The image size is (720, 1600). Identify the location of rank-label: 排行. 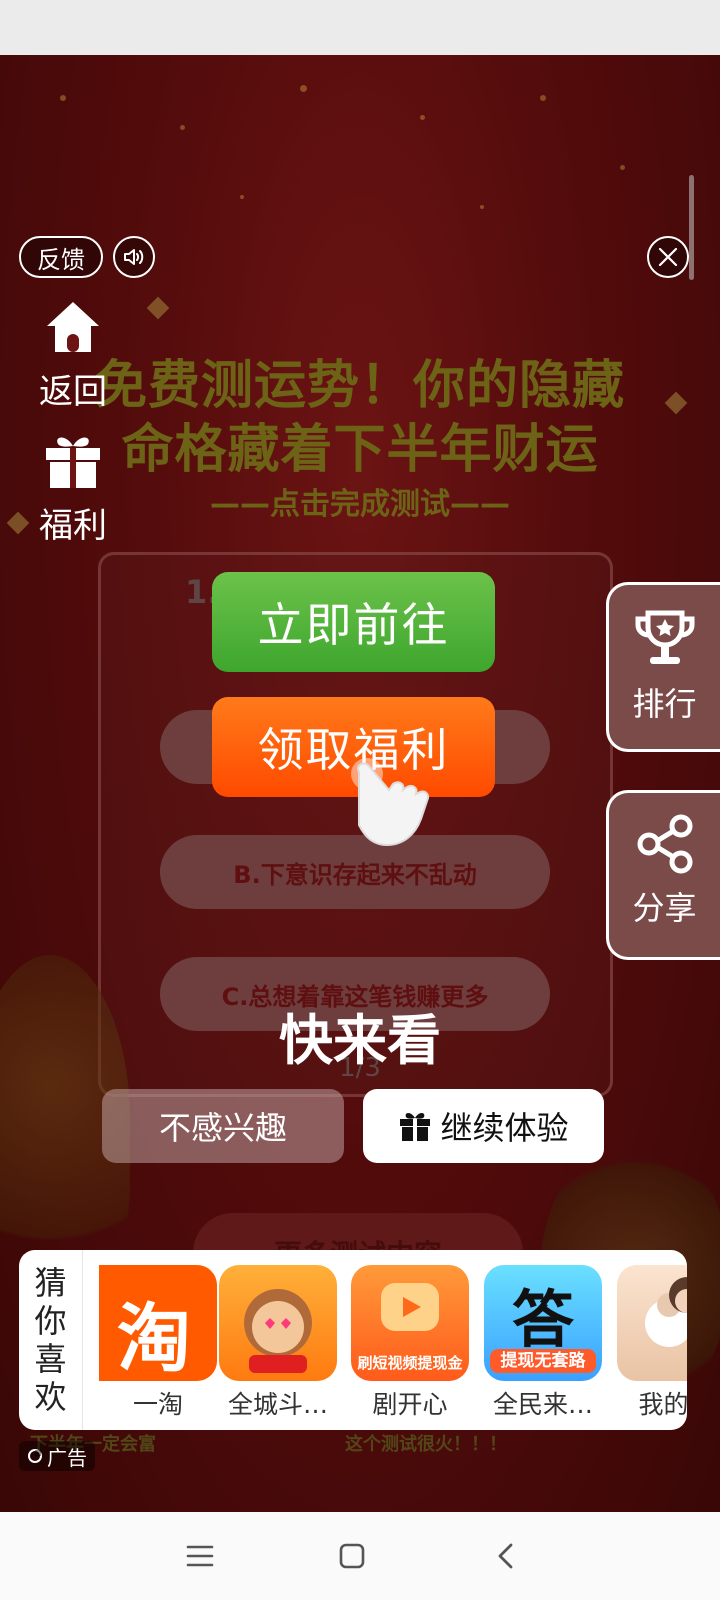
(664, 704).